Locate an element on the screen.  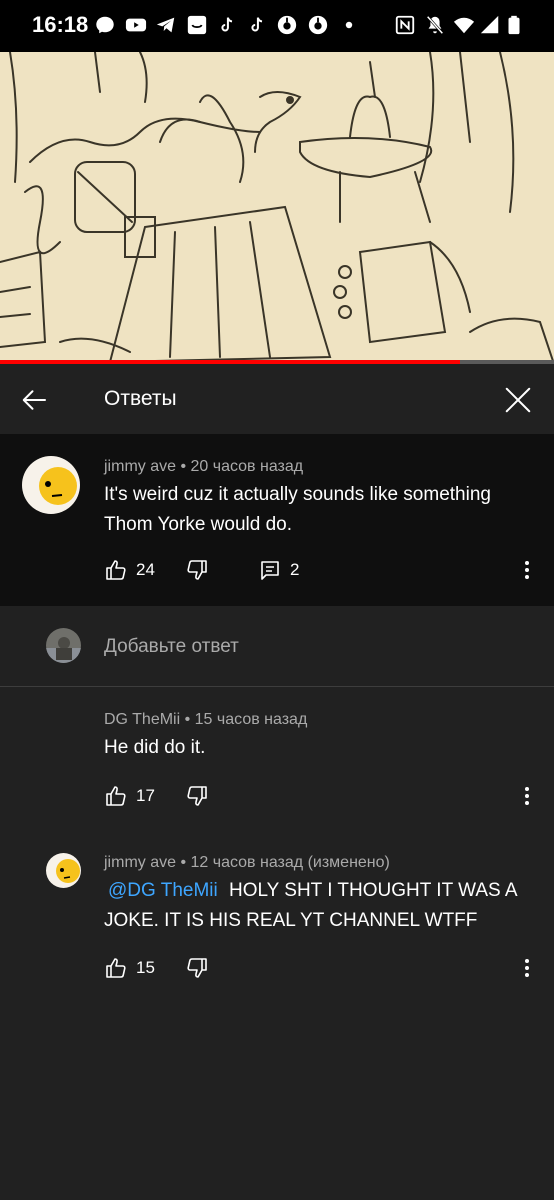
telegram-icon is located at coordinates (166, 25).